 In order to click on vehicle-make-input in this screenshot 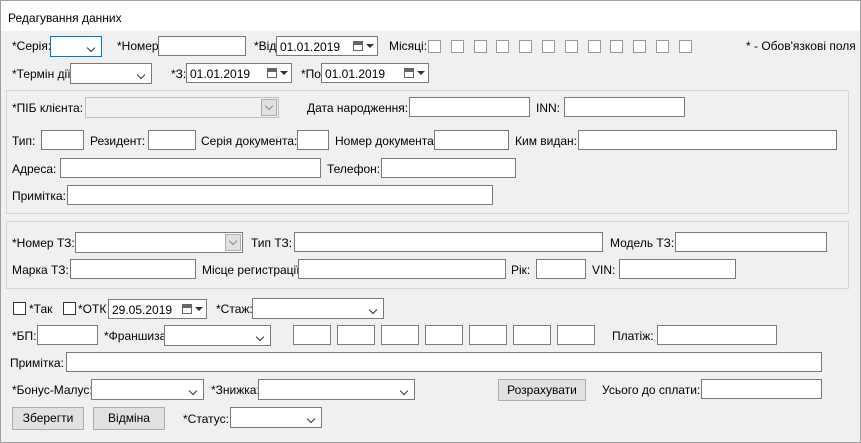, I will do `click(133, 269)`.